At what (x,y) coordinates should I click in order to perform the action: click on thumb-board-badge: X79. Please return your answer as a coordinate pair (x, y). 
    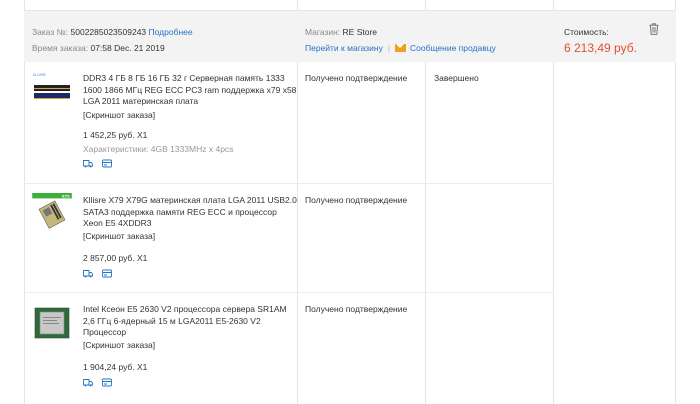
    Looking at the image, I should click on (66, 197).